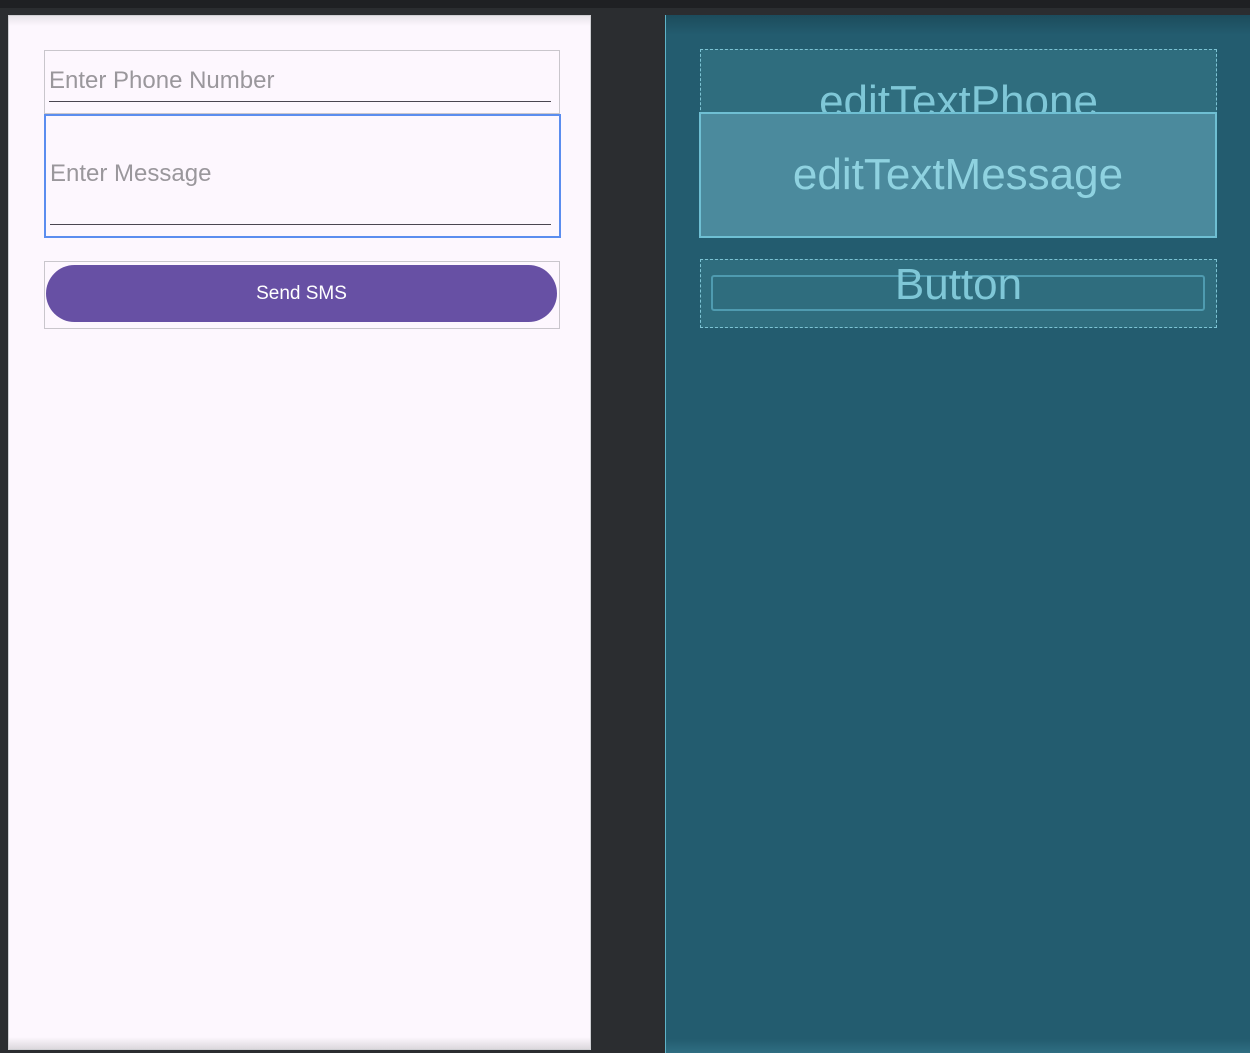 Image resolution: width=1250 pixels, height=1053 pixels. I want to click on message-field-bounds: Enter Message, so click(302, 176).